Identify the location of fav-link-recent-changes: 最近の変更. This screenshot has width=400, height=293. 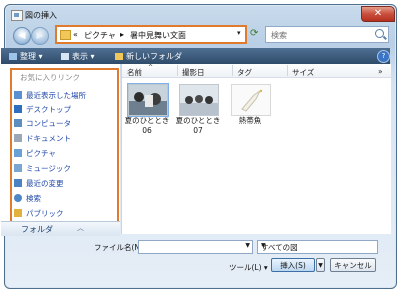
(64, 185).